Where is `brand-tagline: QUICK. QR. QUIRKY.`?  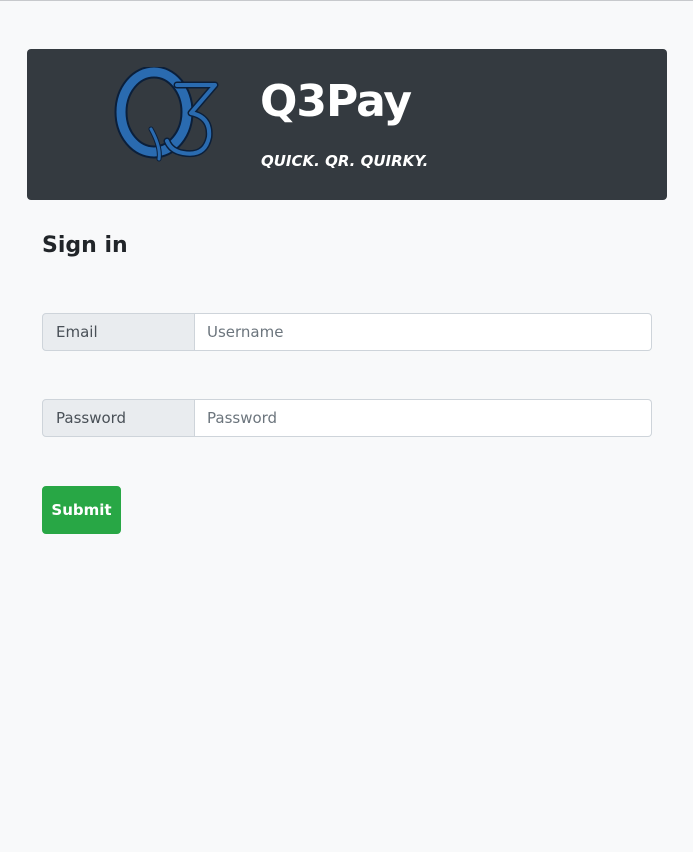 brand-tagline: QUICK. QR. QUIRKY. is located at coordinates (345, 161).